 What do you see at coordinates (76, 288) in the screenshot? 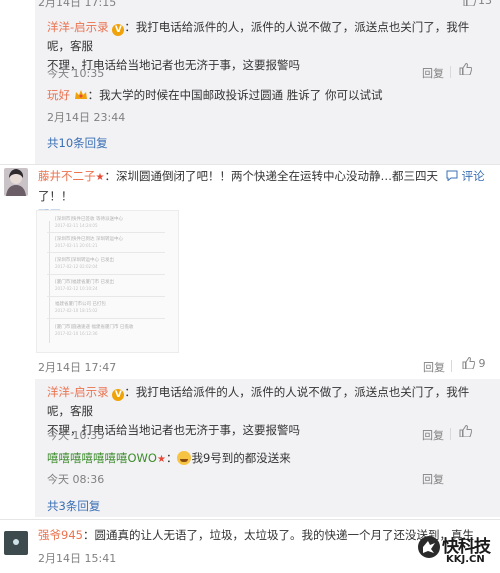
I see `tracking-row-time: 2017-02-12 10:10:24` at bounding box center [76, 288].